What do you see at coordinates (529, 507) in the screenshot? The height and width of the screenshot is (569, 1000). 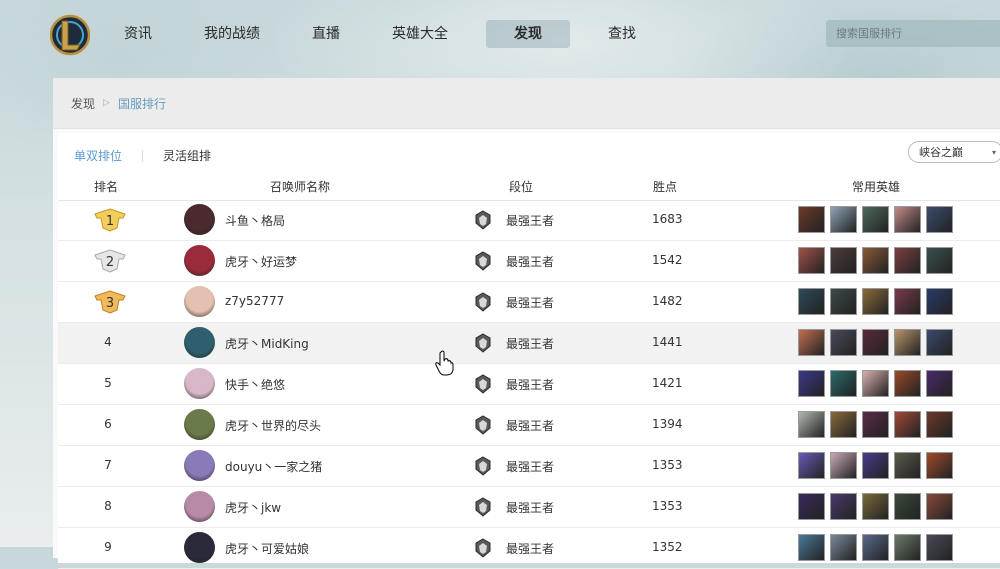 I see `table-row: 8 虎牙丶jkw 最强王者 1353` at bounding box center [529, 507].